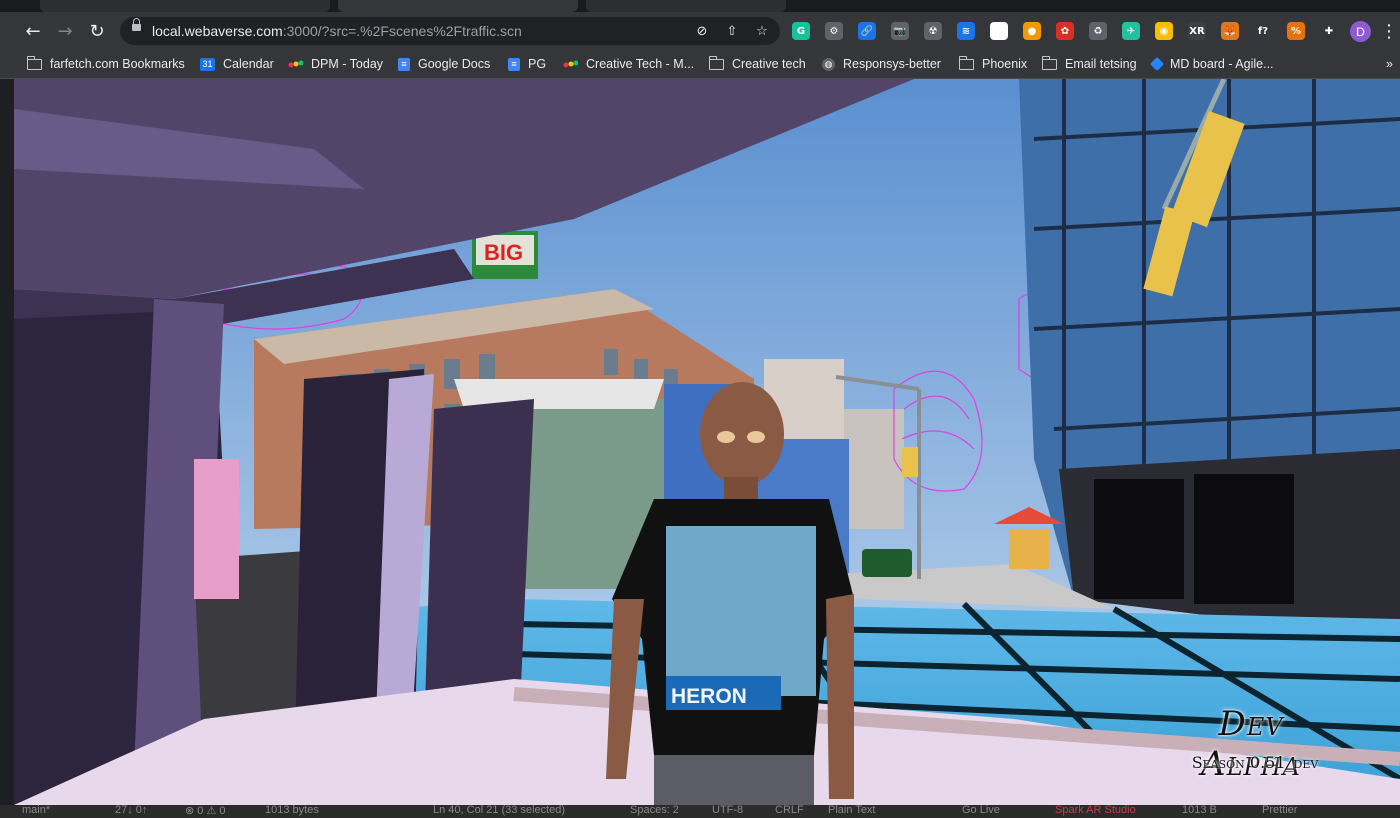 This screenshot has width=1400, height=818. What do you see at coordinates (97, 31) in the screenshot?
I see `reload-icon: ↻` at bounding box center [97, 31].